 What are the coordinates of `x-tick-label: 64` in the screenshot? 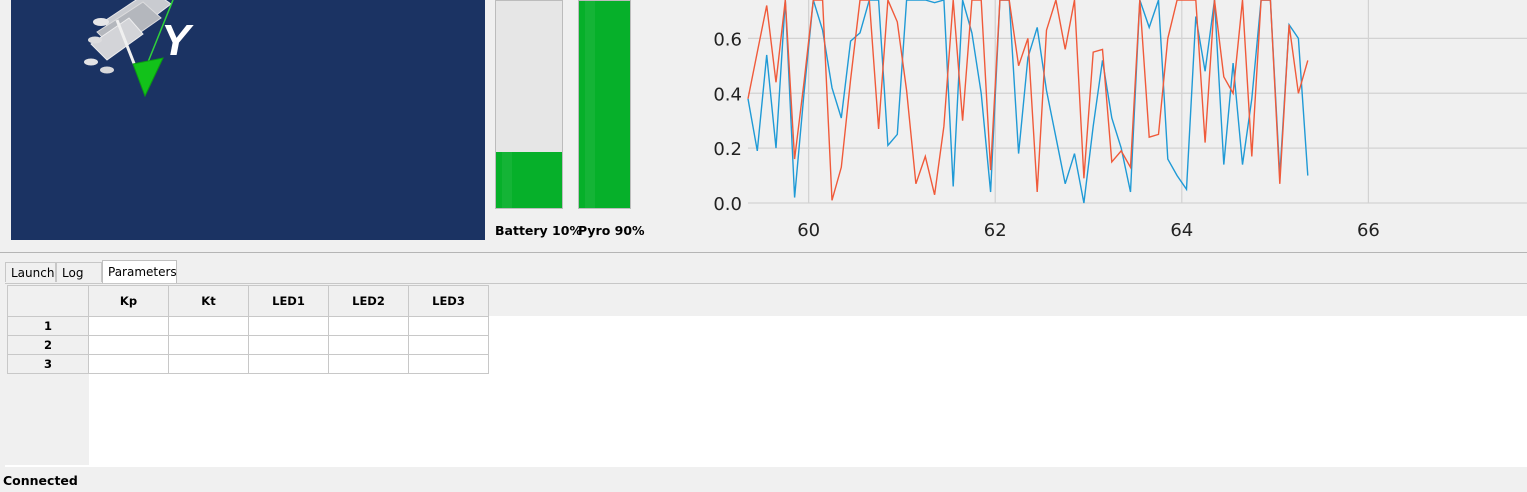 It's located at (1181, 230).